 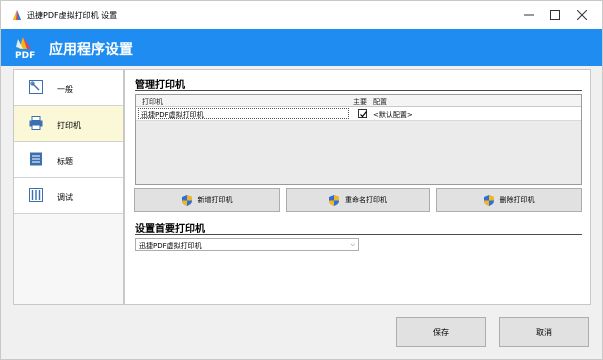 I want to click on manage-printers-heading: 管理打印机, so click(x=160, y=85).